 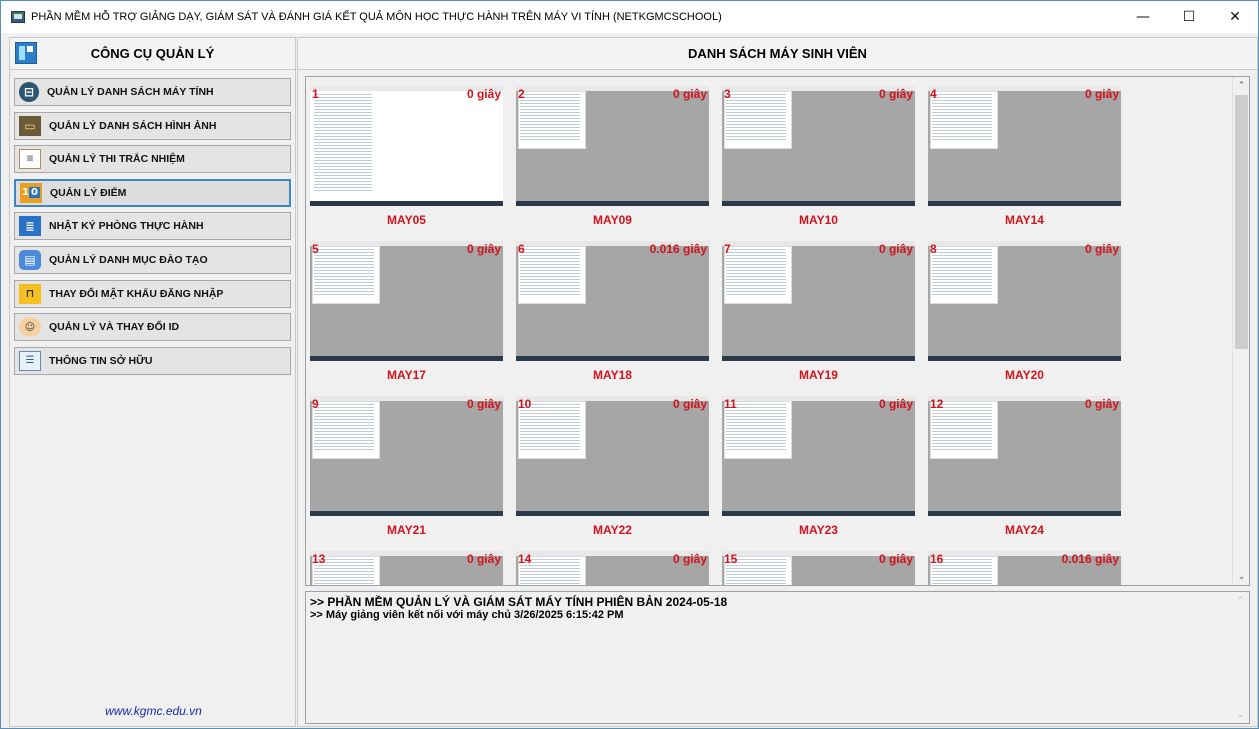 I want to click on catalog-icon: ▤, so click(x=30, y=259).